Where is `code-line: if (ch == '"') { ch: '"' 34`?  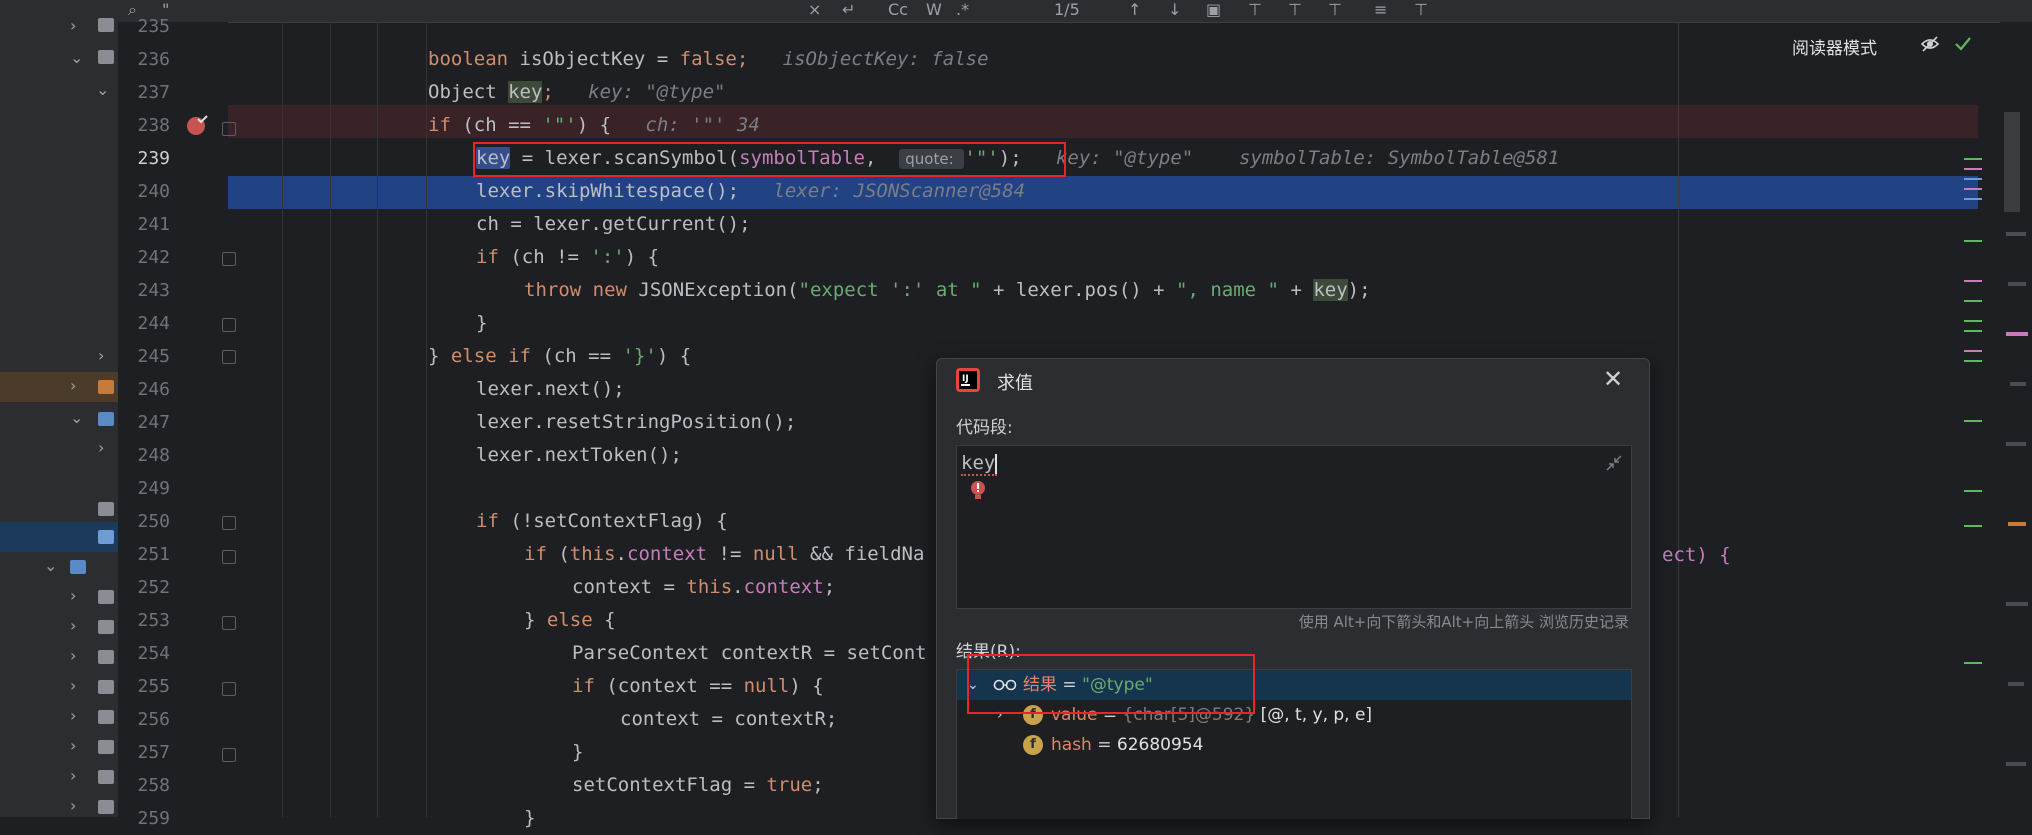 code-line: if (ch == '"') { ch: '"' 34 is located at coordinates (1103, 125).